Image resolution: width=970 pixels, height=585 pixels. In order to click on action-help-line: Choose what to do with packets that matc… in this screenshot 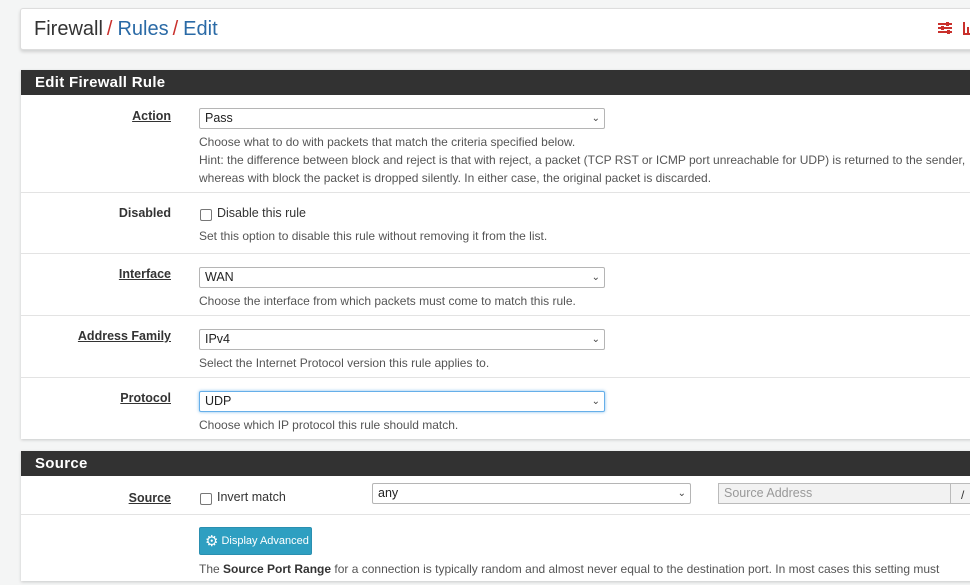, I will do `click(387, 142)`.